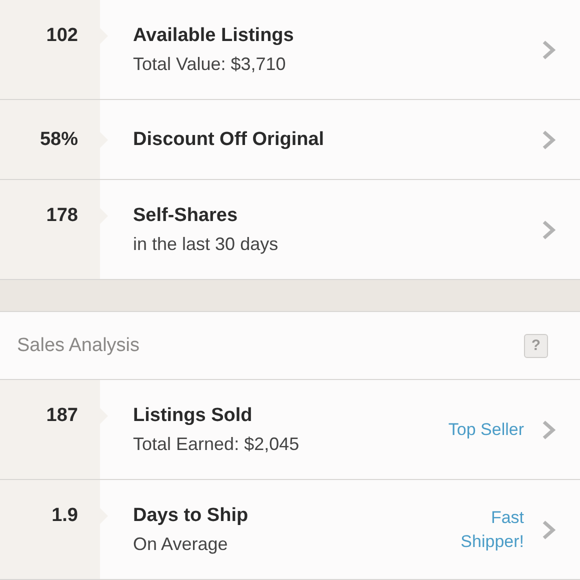 This screenshot has width=580, height=580. Describe the element at coordinates (78, 345) in the screenshot. I see `section-title: Sales Analysis` at that location.